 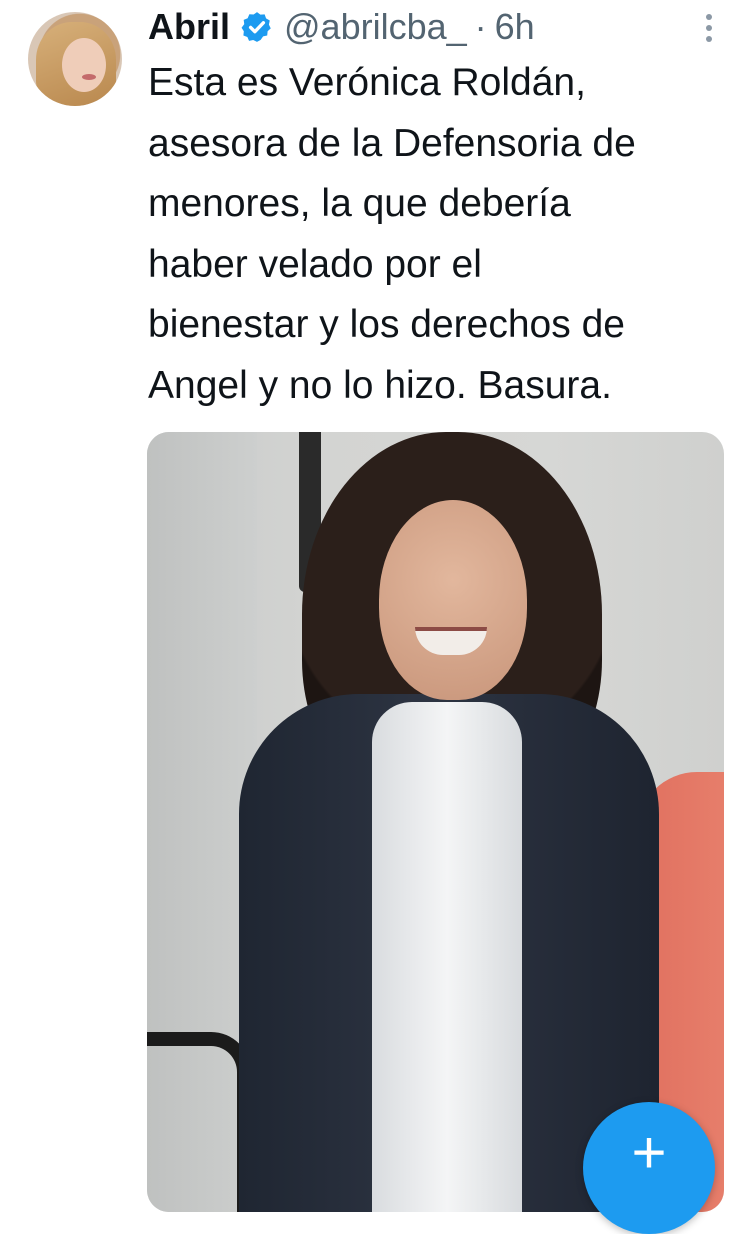 I want to click on tweet-text-line: menores, la que debería, so click(x=359, y=203).